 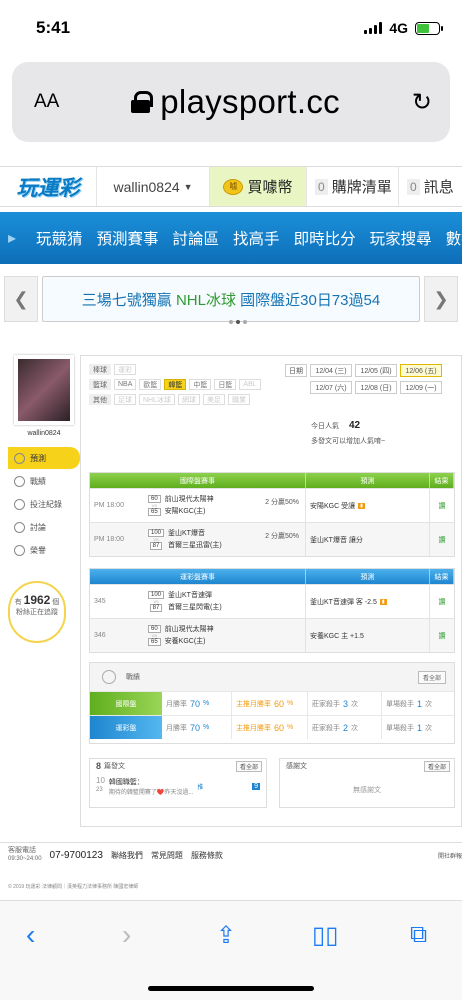 What do you see at coordinates (175, 384) in the screenshot?
I see `filter-chip-active: 韓籃` at bounding box center [175, 384].